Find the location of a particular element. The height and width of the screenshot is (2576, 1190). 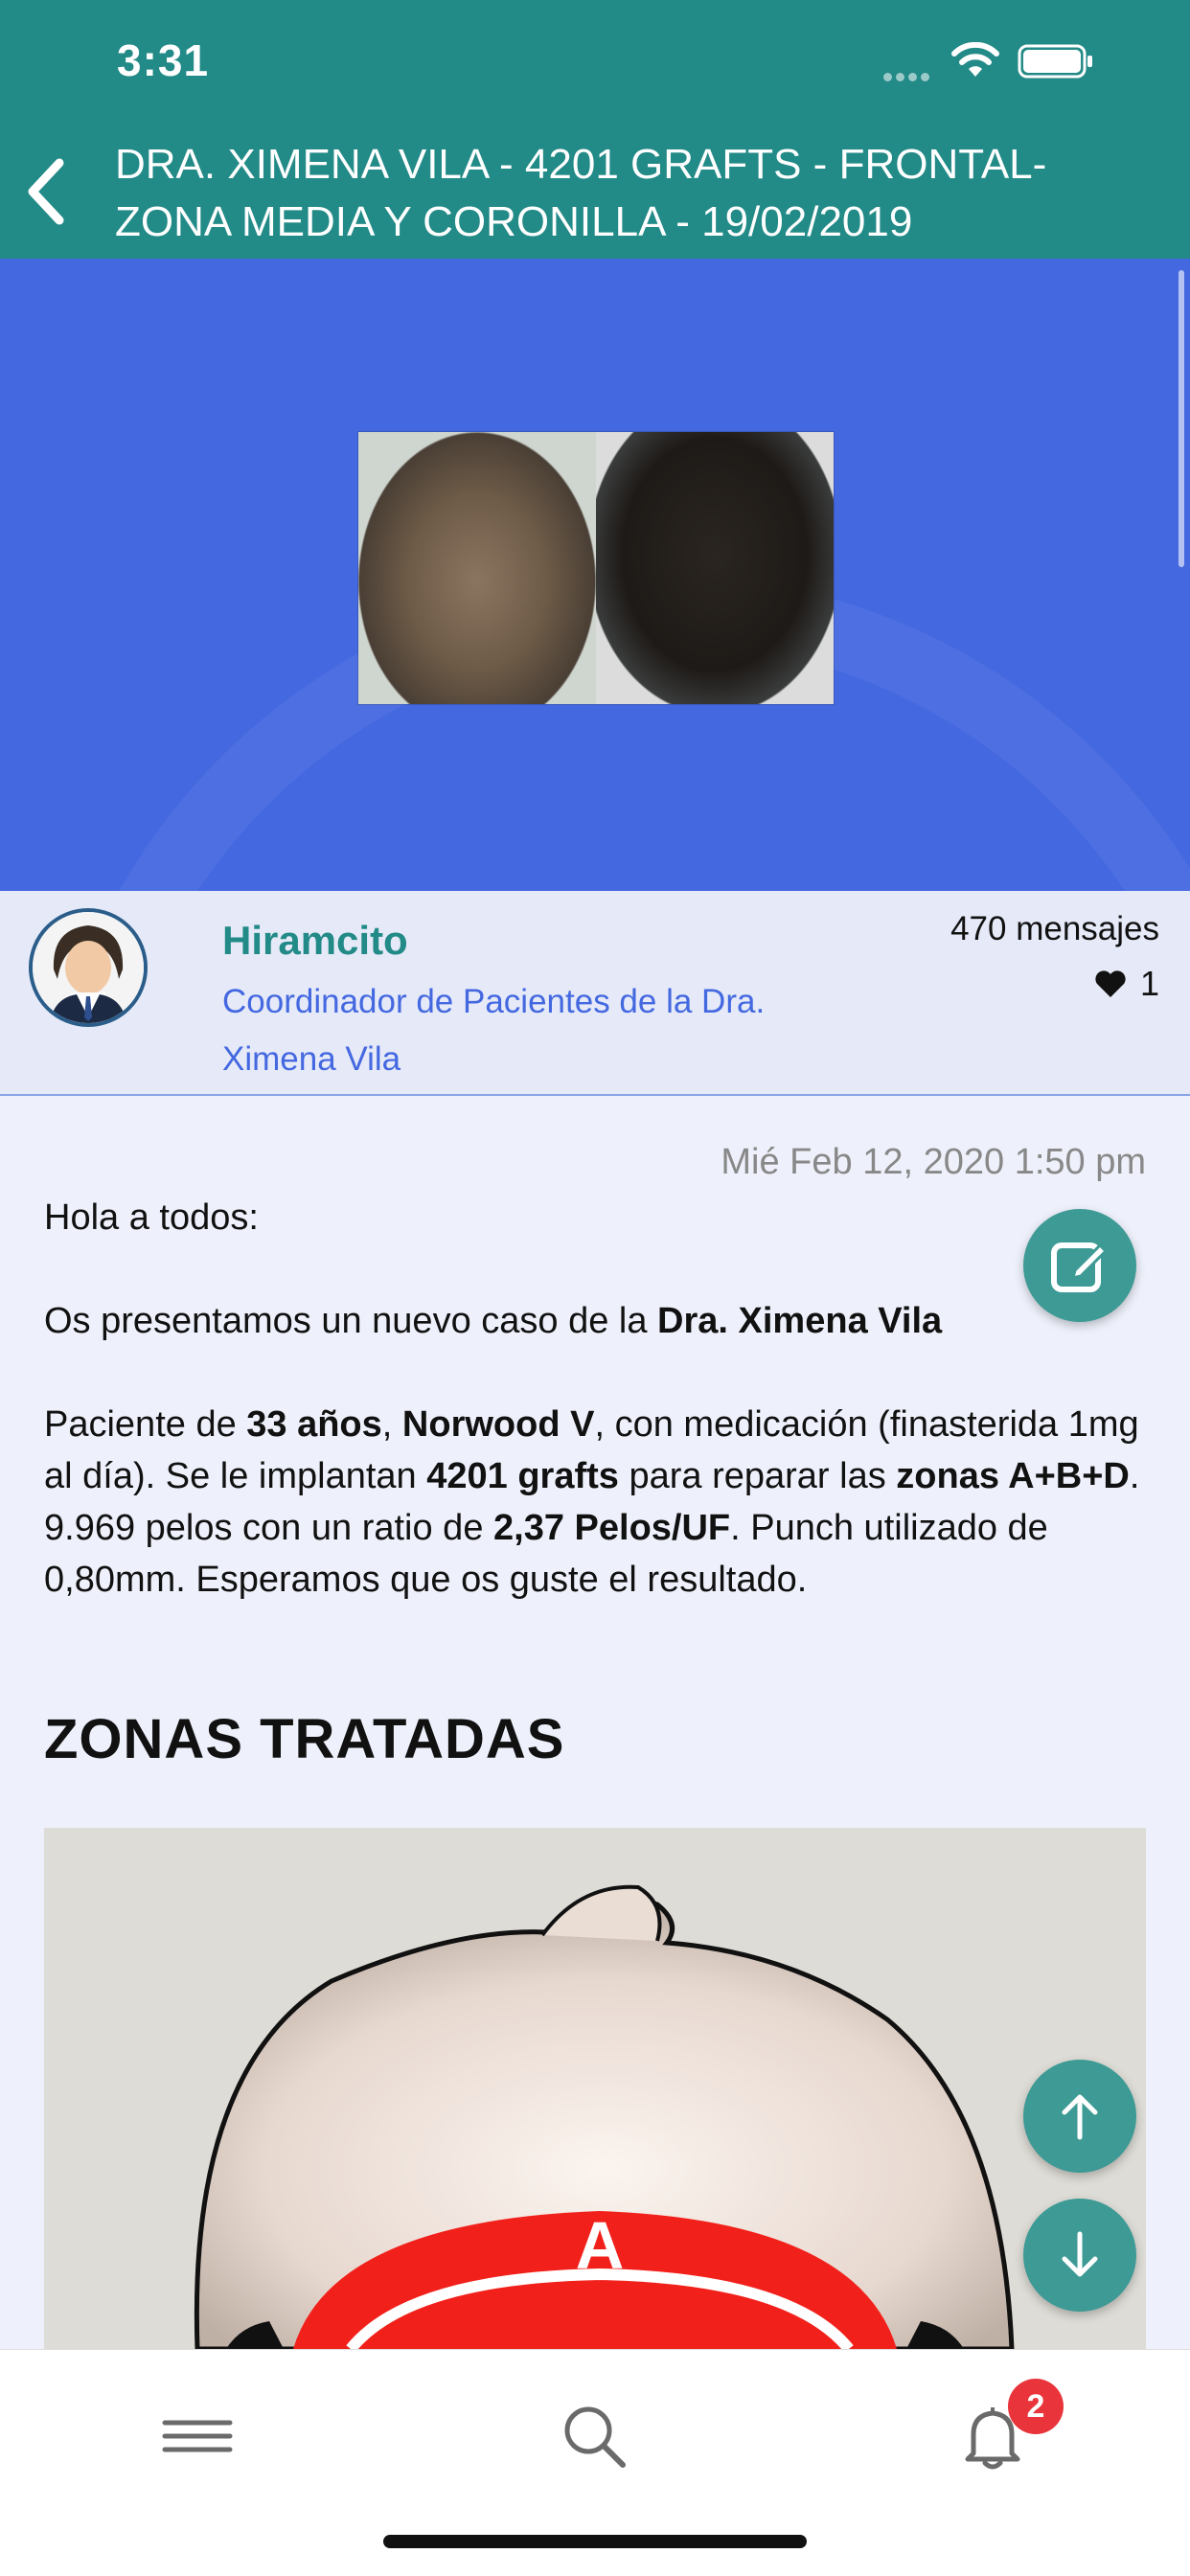

menu-button is located at coordinates (198, 2436).